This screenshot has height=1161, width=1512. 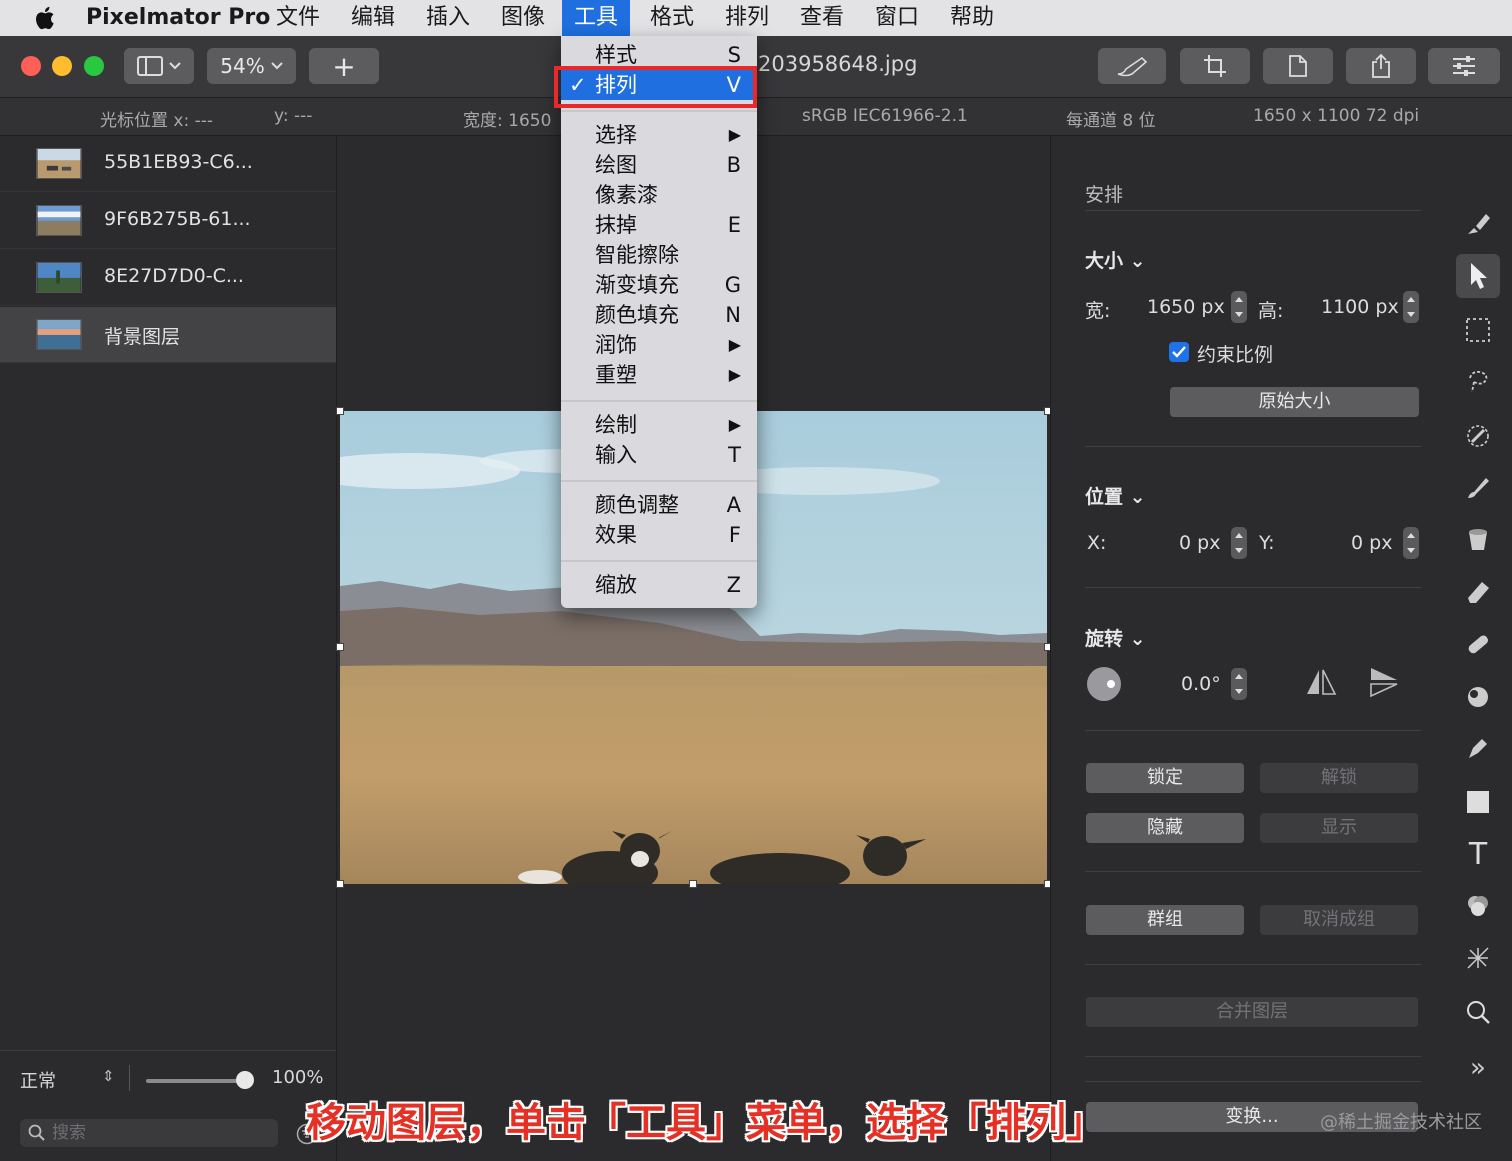 I want to click on rotation-section-toggle: 旋转 ⌄, so click(x=1115, y=637).